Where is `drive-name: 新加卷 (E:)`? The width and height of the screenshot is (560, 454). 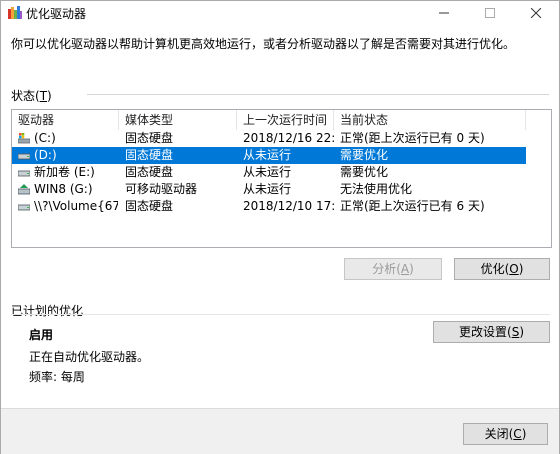
drive-name: 新加卷 (E:) is located at coordinates (64, 172).